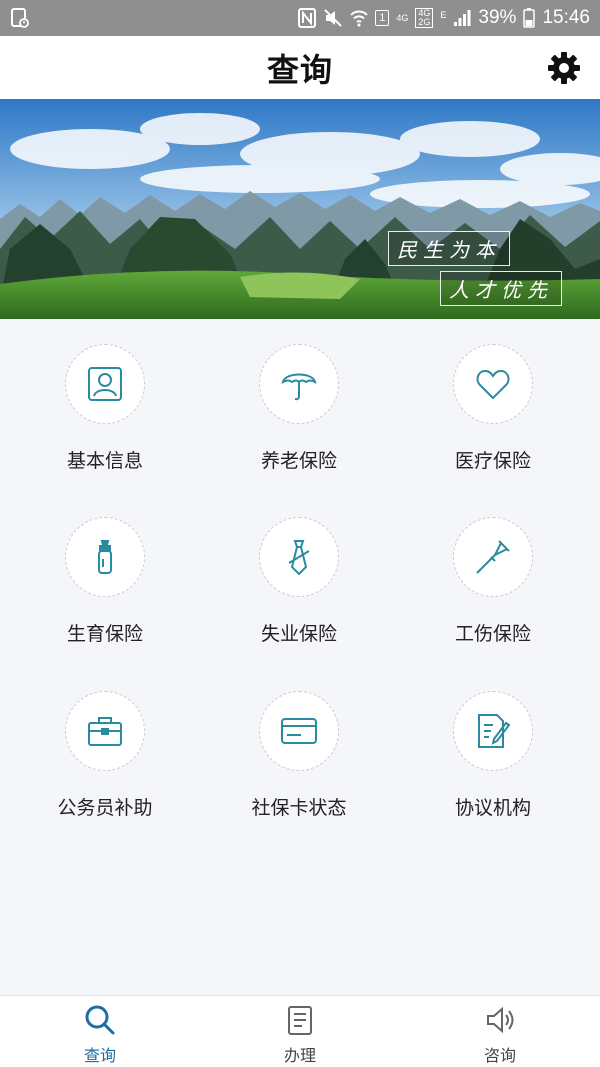 Image resolution: width=600 pixels, height=1067 pixels. What do you see at coordinates (299, 387) in the screenshot?
I see `umbrella-icon` at bounding box center [299, 387].